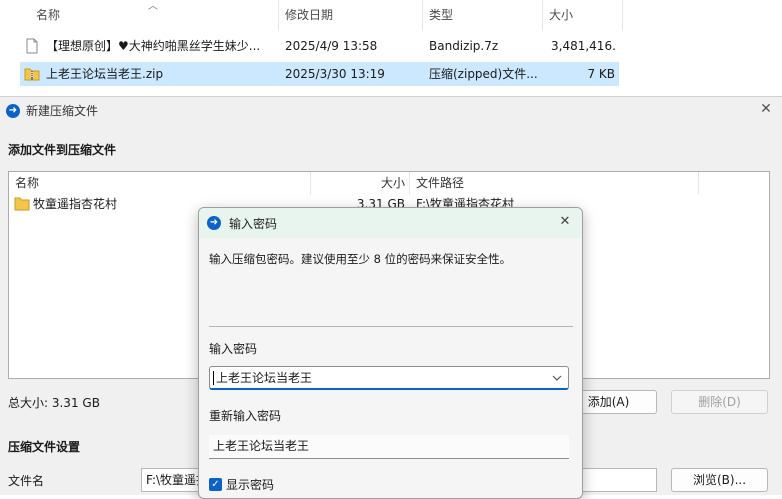 This screenshot has width=782, height=499. What do you see at coordinates (561, 15) in the screenshot?
I see `column-size-label: 大小` at bounding box center [561, 15].